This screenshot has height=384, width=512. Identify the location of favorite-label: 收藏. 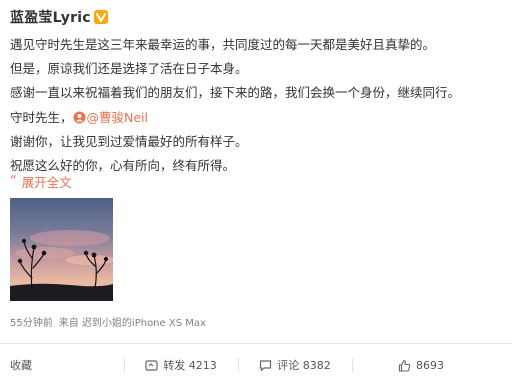
(21, 365).